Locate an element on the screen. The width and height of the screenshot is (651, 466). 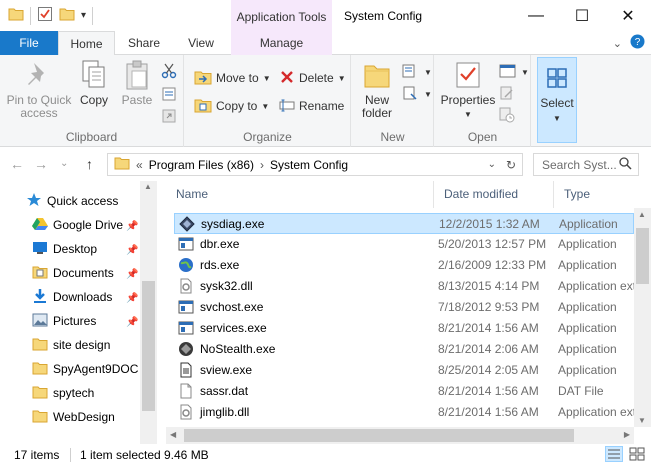
search-icon is located at coordinates (625, 164).